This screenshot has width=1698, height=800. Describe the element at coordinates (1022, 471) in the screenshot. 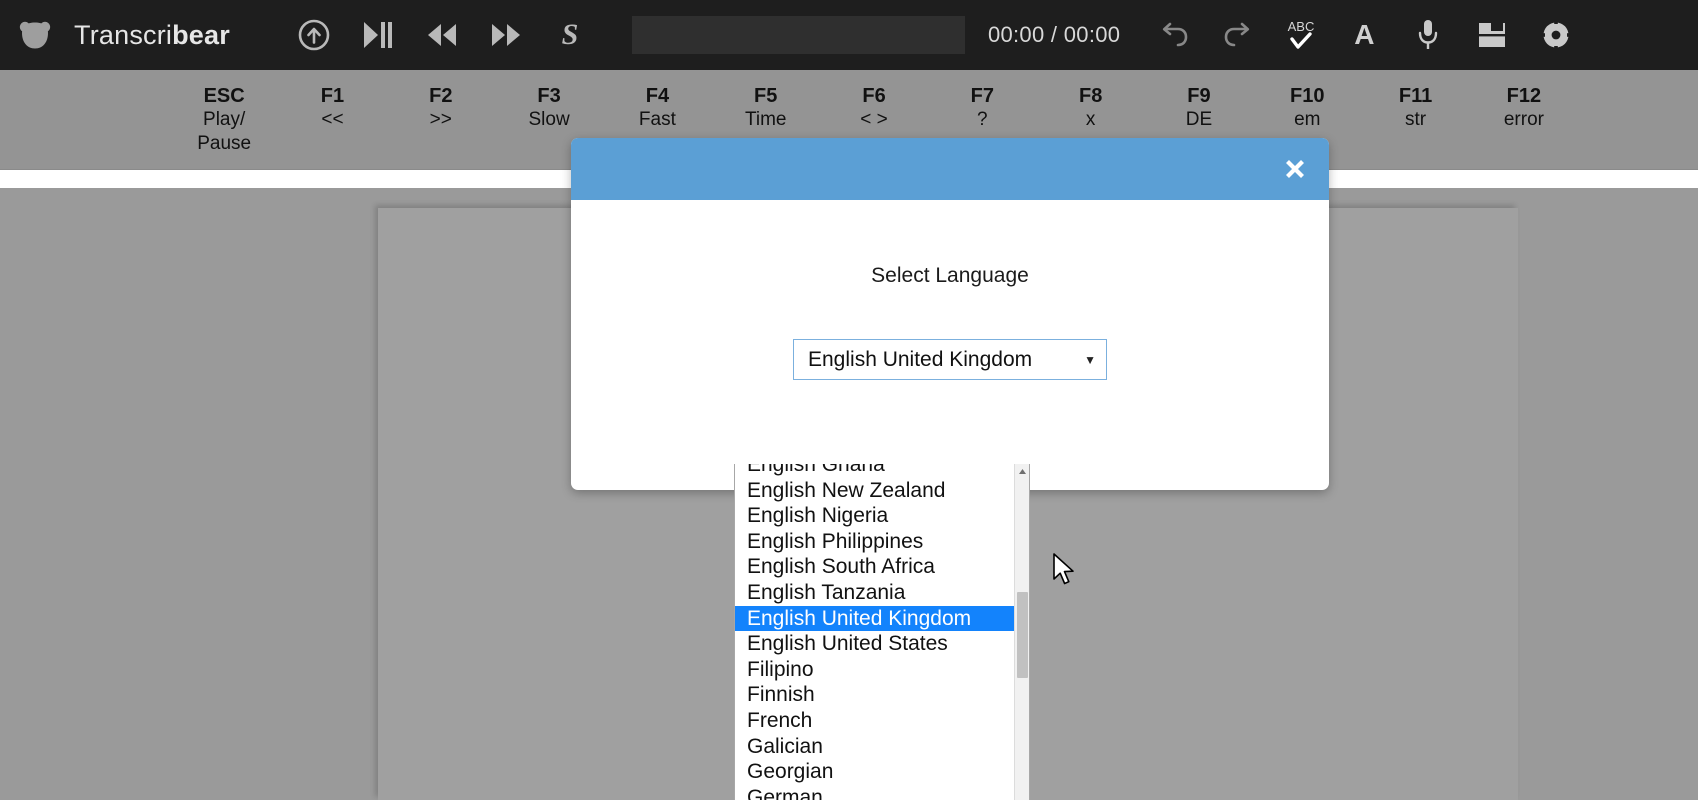

I see `scroll-up-arrow-icon` at that location.